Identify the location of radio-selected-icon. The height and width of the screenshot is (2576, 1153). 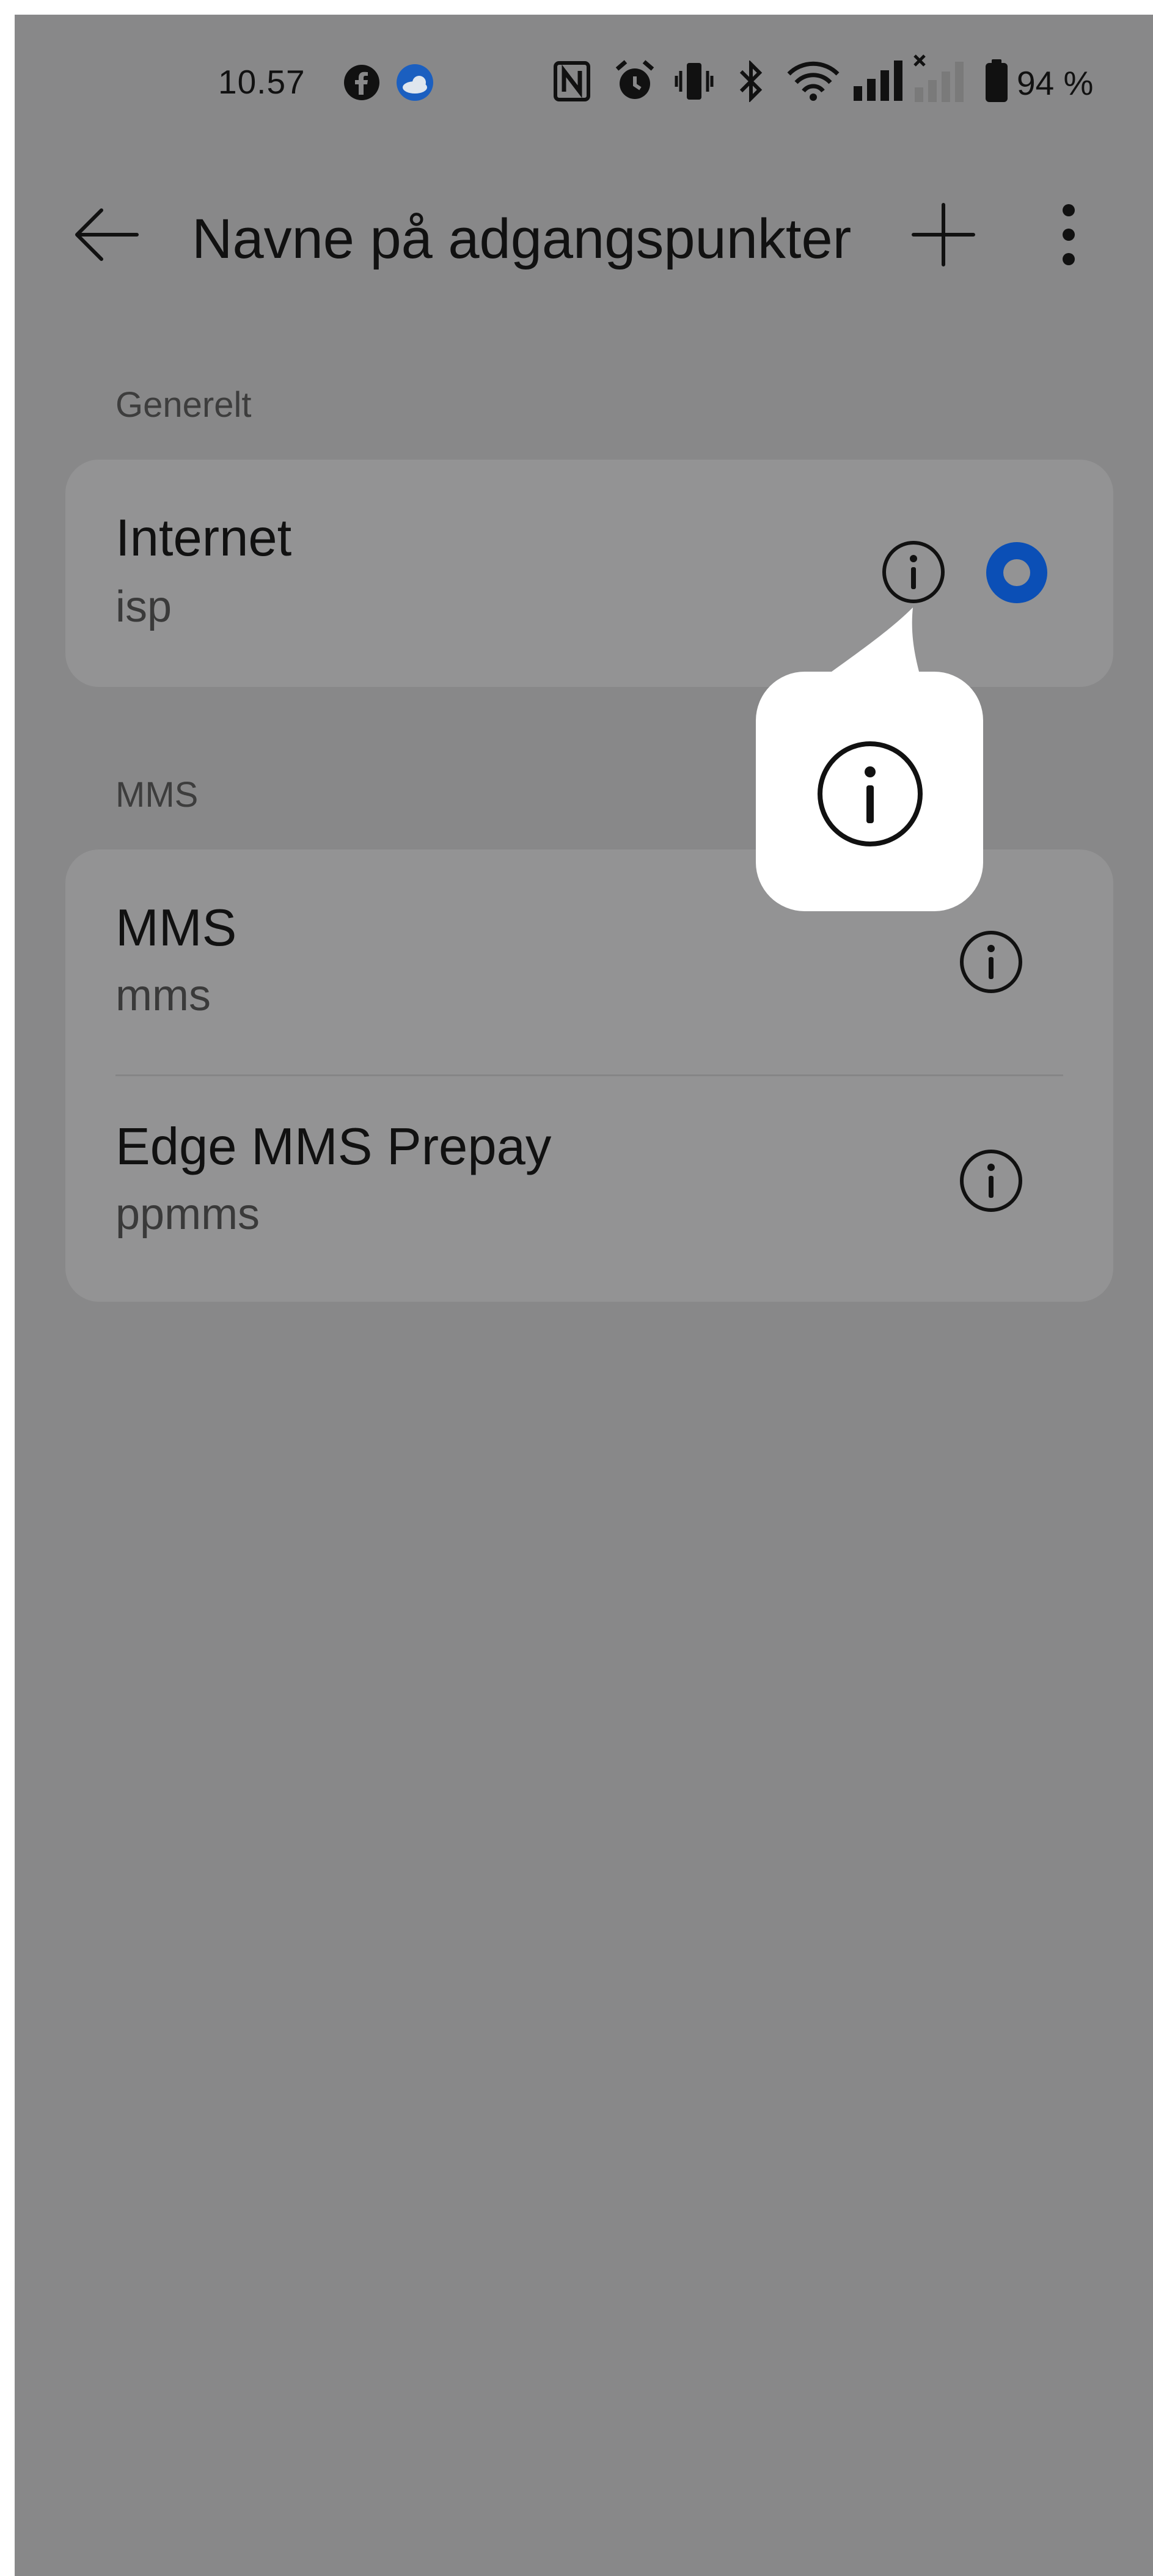
(1016, 572).